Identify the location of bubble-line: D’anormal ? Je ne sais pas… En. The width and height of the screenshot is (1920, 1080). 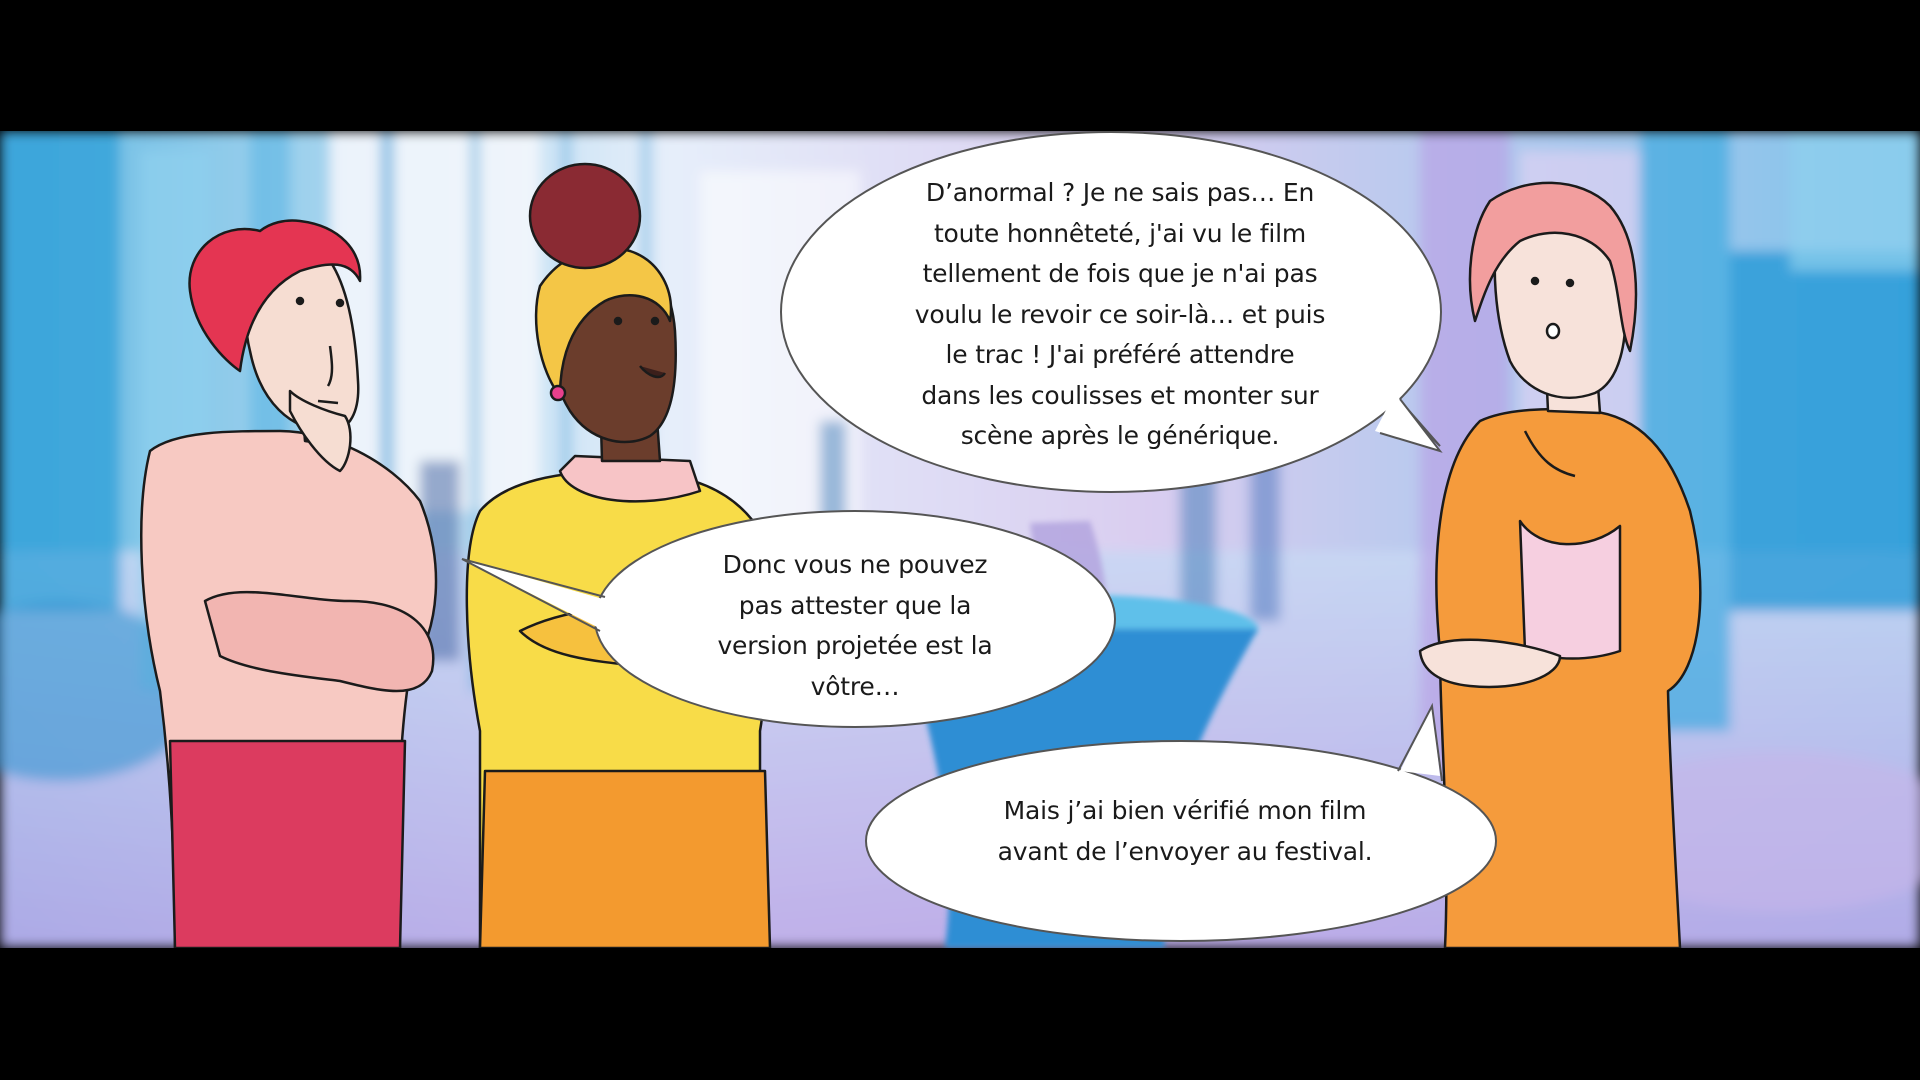
(1120, 192).